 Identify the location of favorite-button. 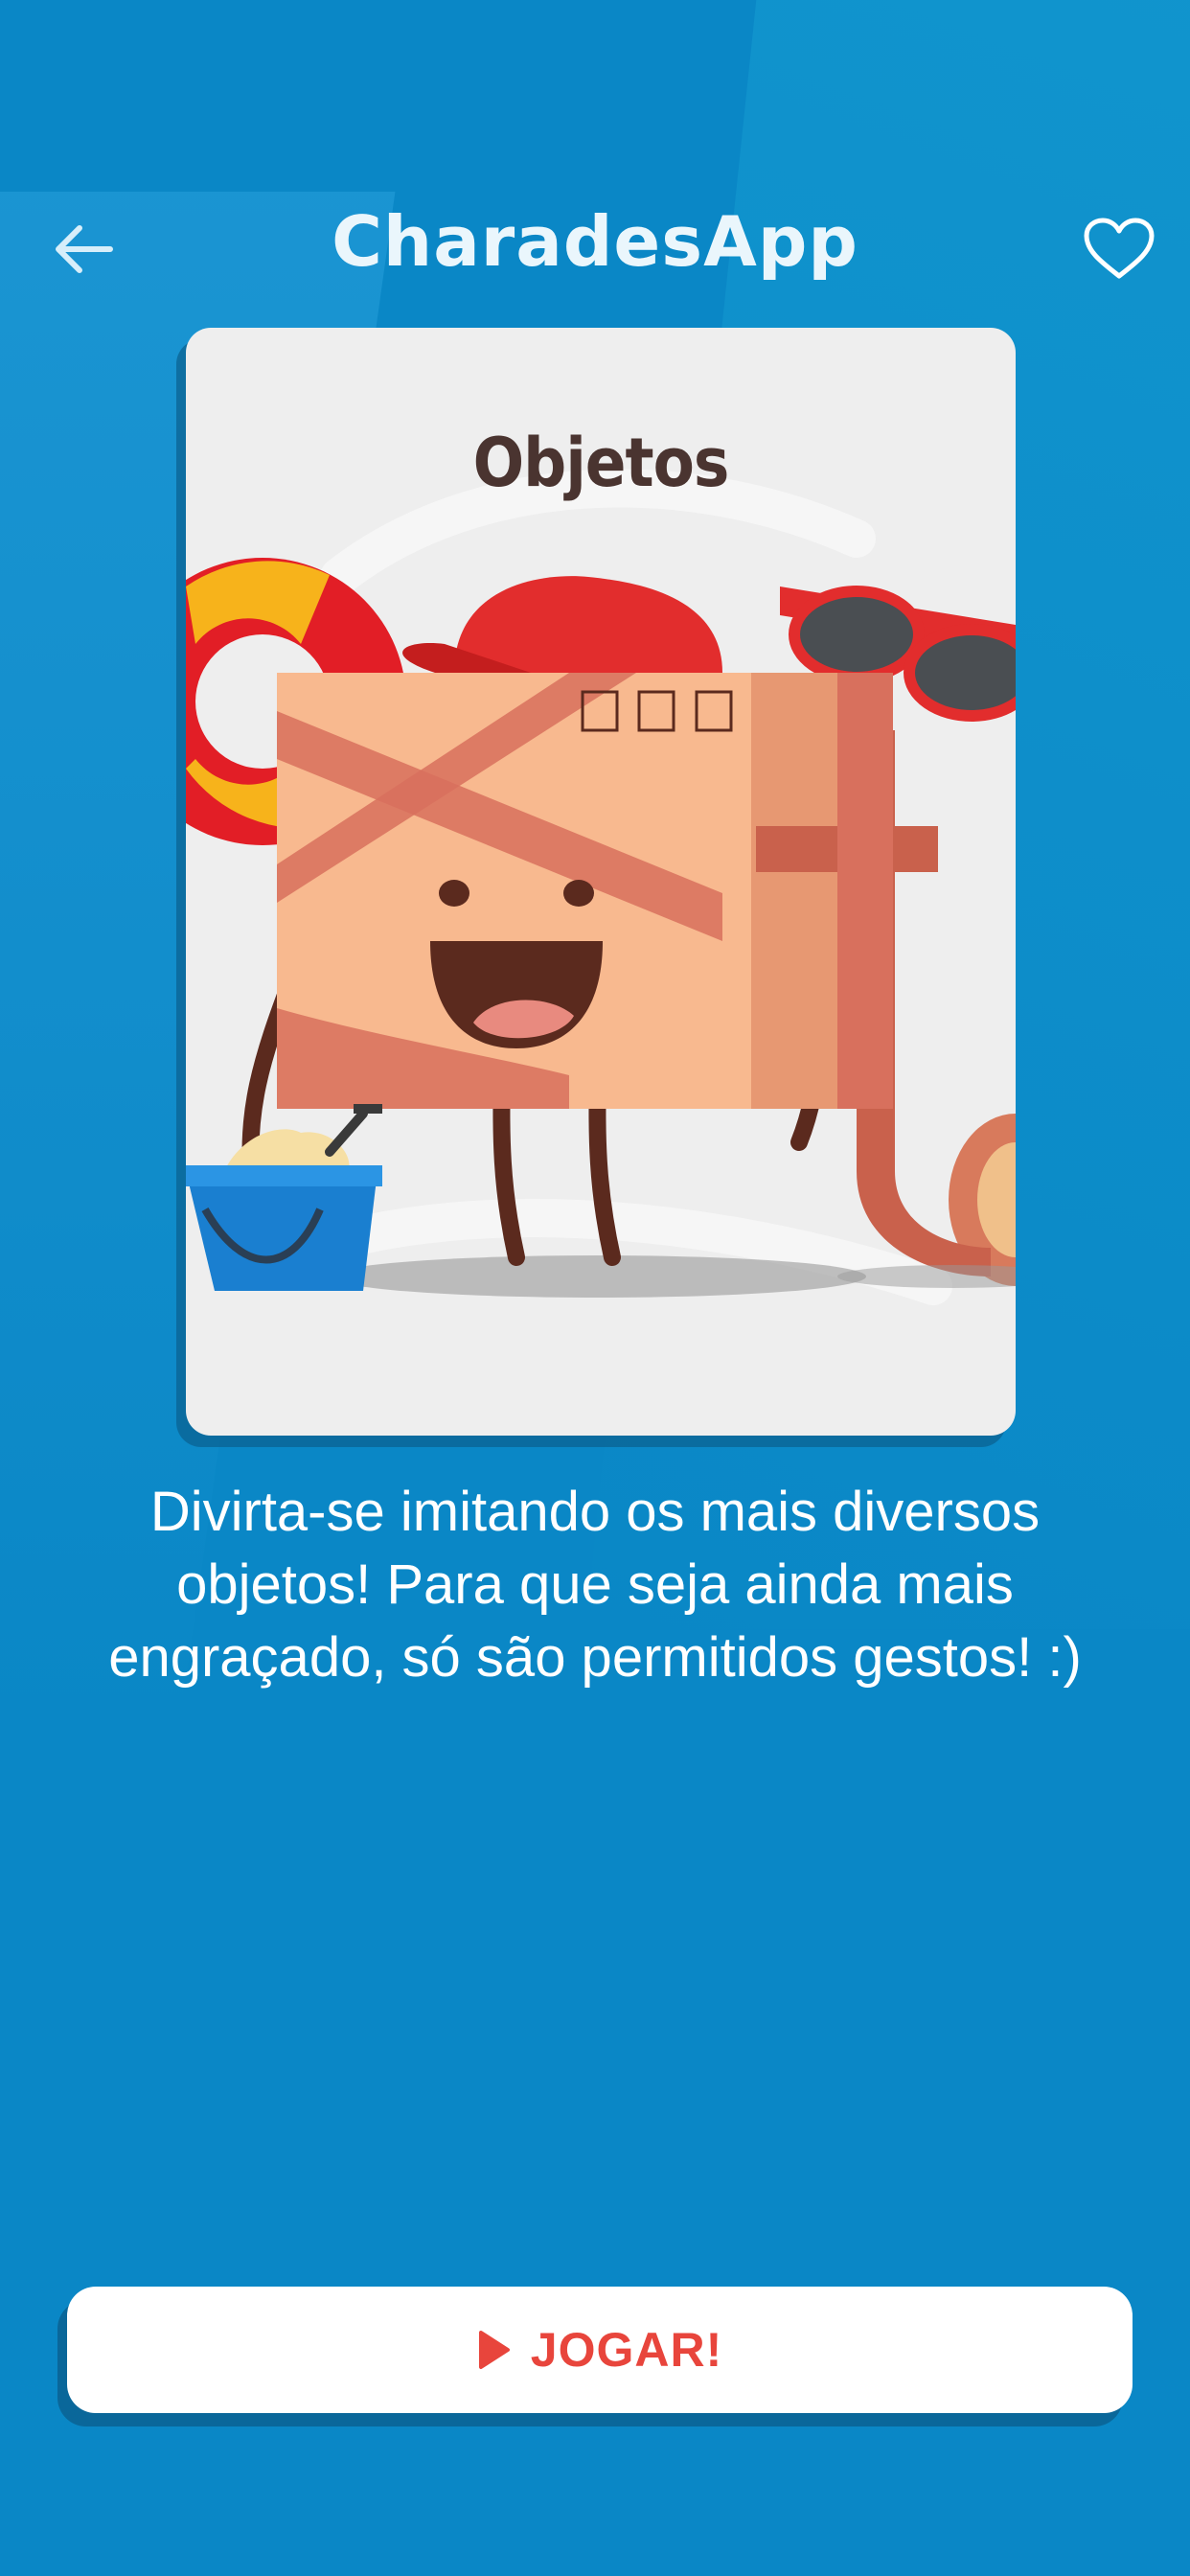
(1119, 249).